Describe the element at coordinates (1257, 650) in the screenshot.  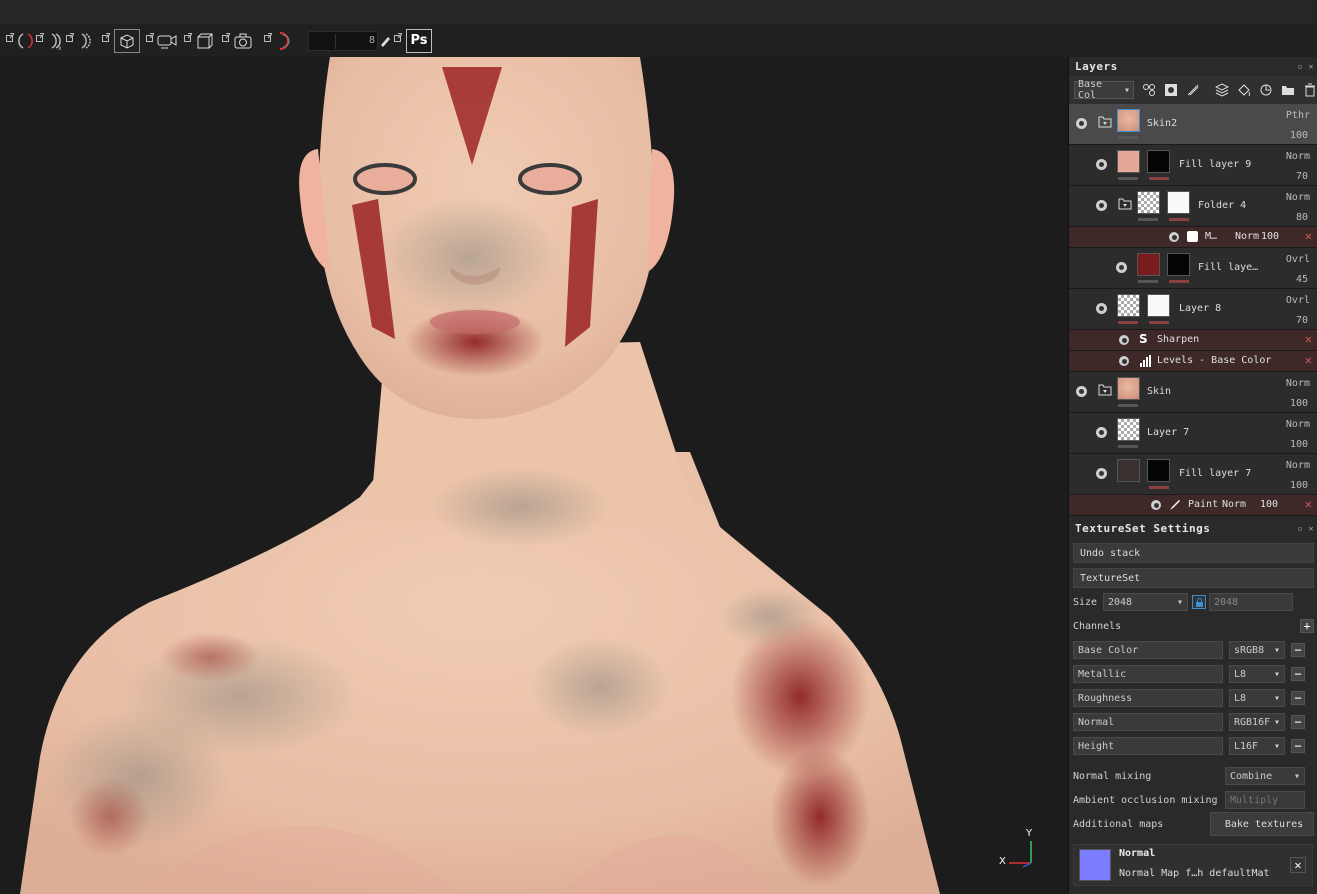
I see `channel-format-select: sRGB8 ▾` at that location.